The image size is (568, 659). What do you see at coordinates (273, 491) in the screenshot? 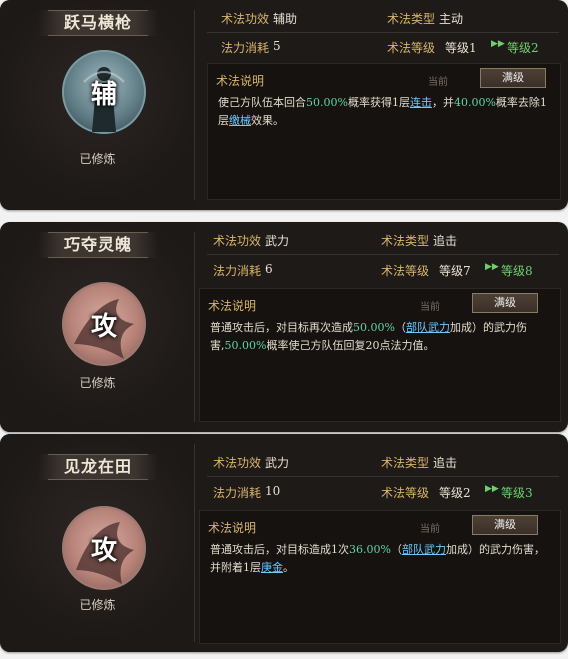
I see `cost-value: 10` at bounding box center [273, 491].